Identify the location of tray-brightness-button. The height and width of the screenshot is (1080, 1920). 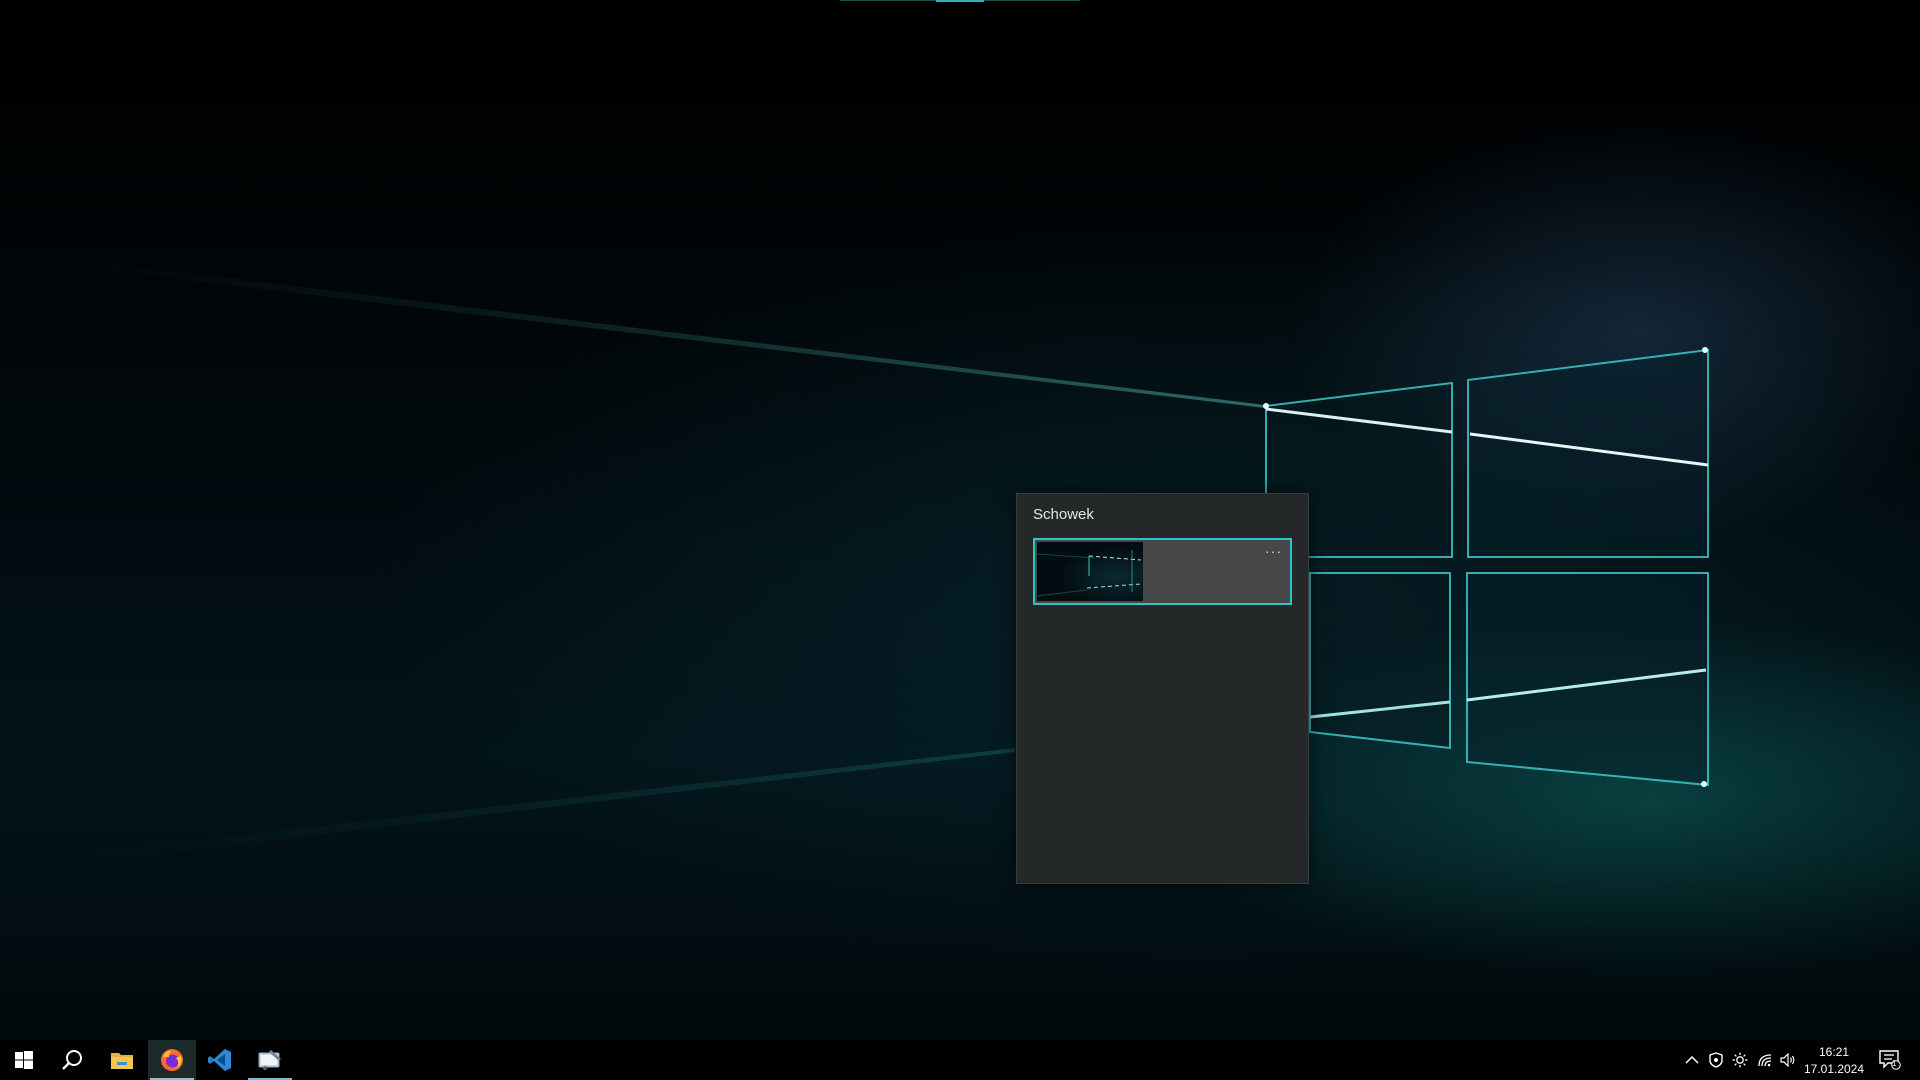
(1740, 1060).